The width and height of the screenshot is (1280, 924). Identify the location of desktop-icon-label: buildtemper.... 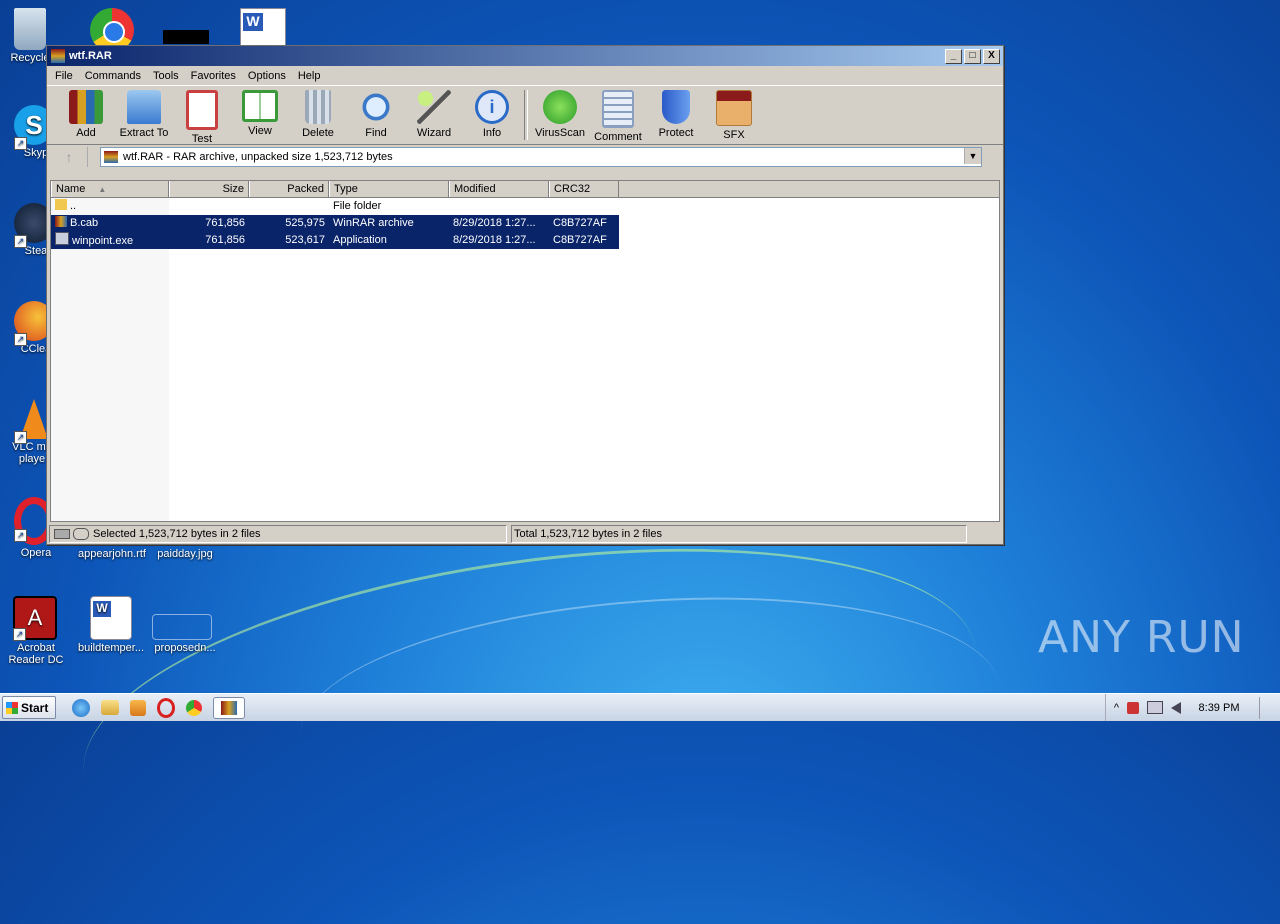
(111, 648).